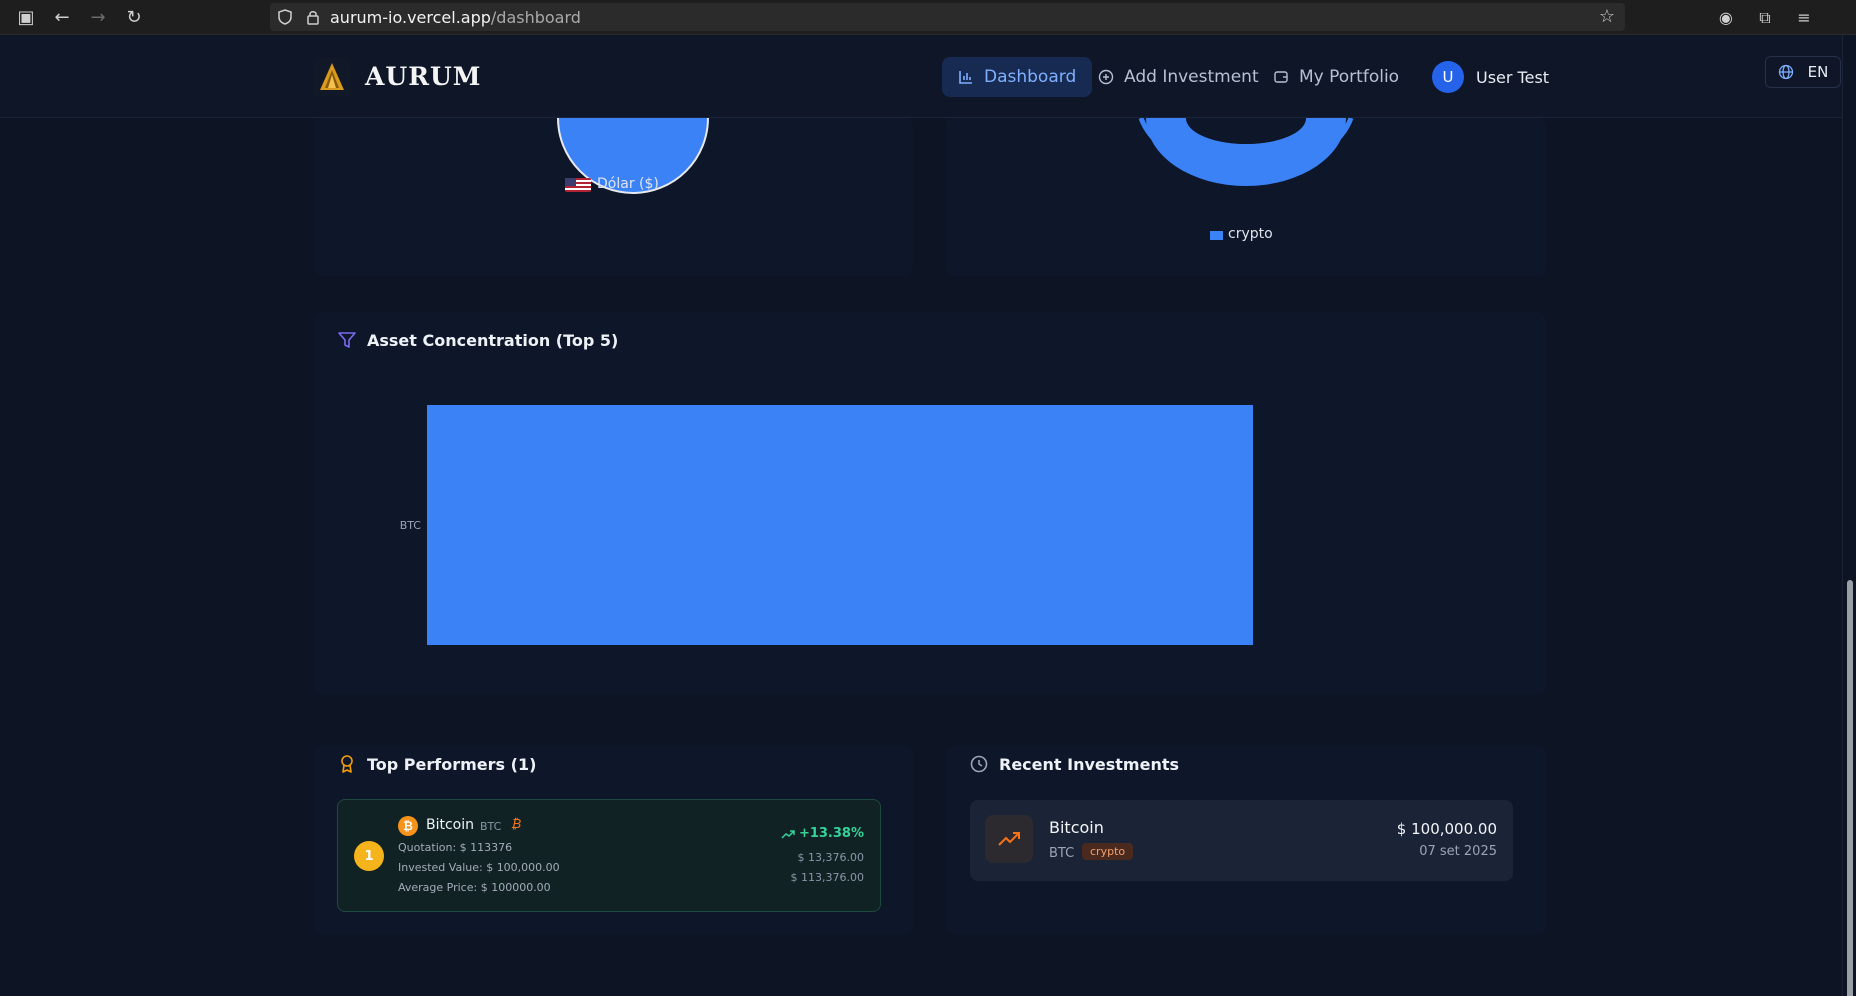 The height and width of the screenshot is (996, 1856). Describe the element at coordinates (1850, 788) in the screenshot. I see `scroll-thumb` at that location.